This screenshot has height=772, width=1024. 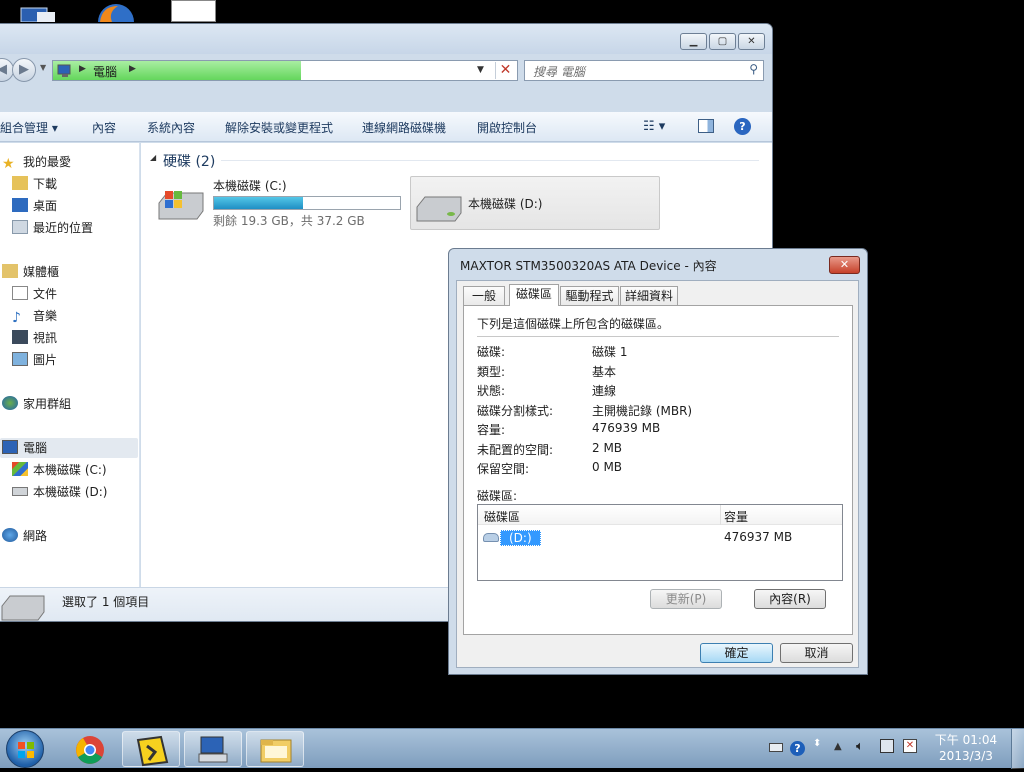 I want to click on unallocated-label: 未配置的空間:, so click(x=515, y=450).